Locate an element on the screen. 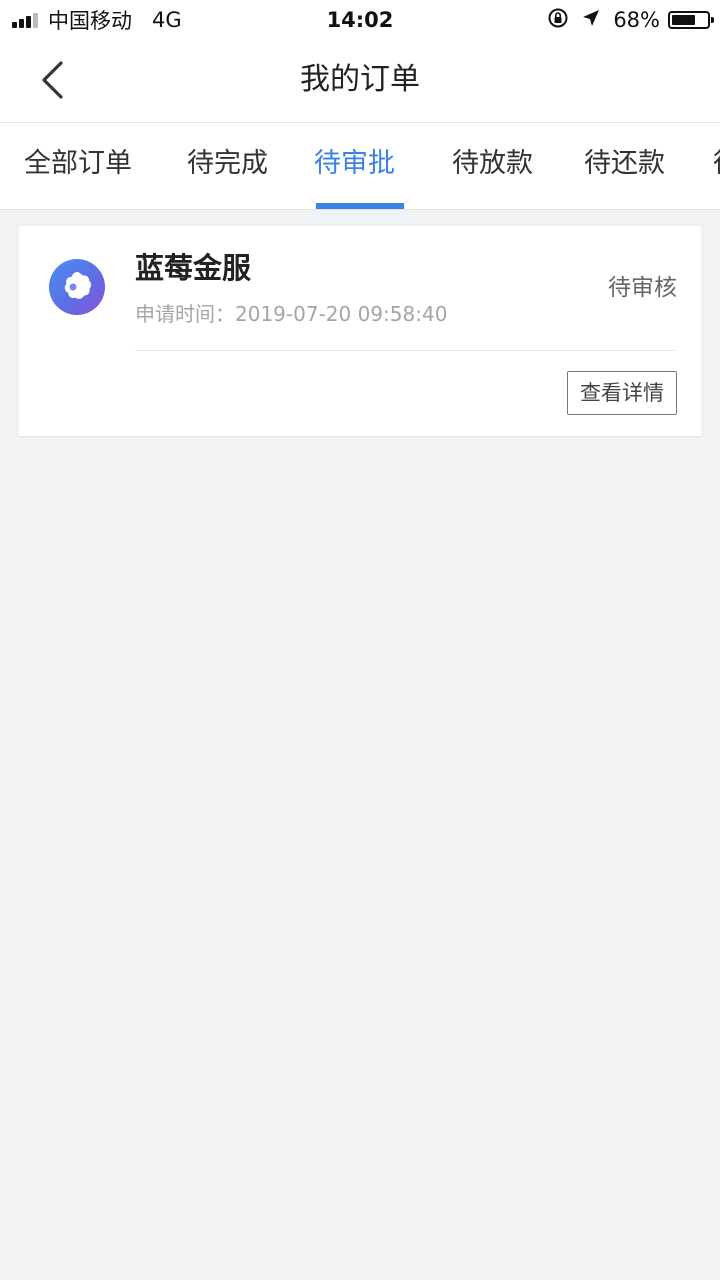 Image resolution: width=720 pixels, height=1280 pixels. battery-percent: 68% is located at coordinates (636, 20).